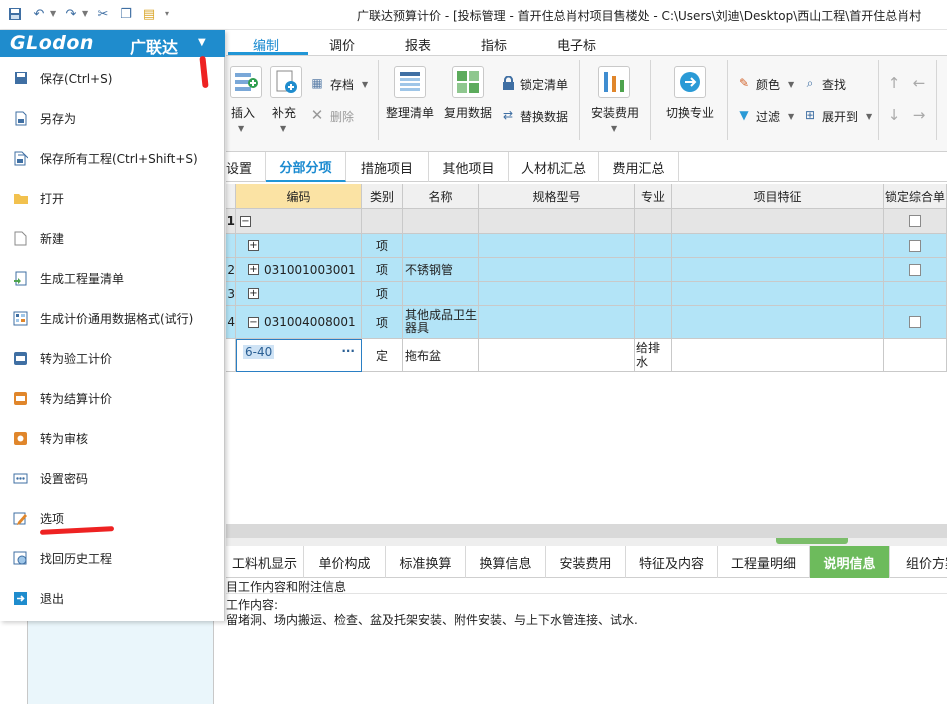  I want to click on tab-description: 说明信息, so click(850, 562).